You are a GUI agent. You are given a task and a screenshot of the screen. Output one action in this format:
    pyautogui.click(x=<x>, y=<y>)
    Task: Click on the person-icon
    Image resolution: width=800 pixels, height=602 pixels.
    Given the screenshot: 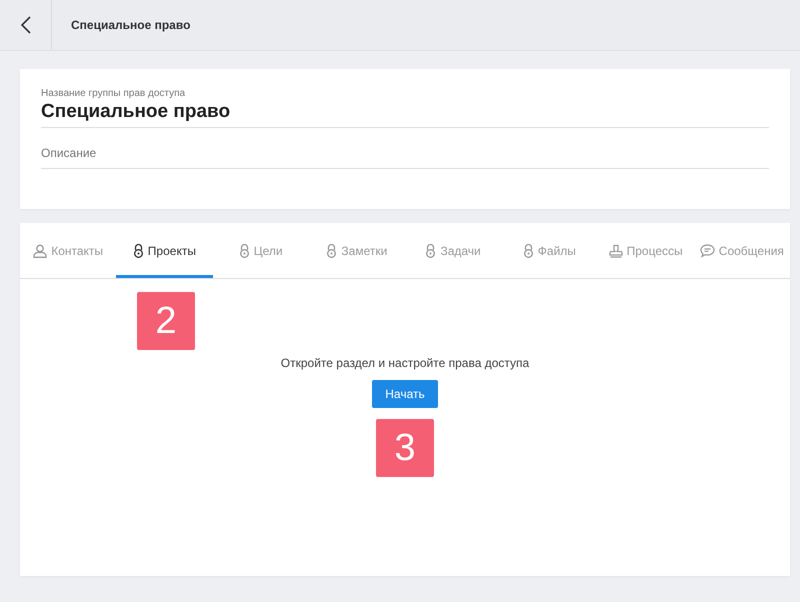 What is the action you would take?
    pyautogui.click(x=40, y=251)
    